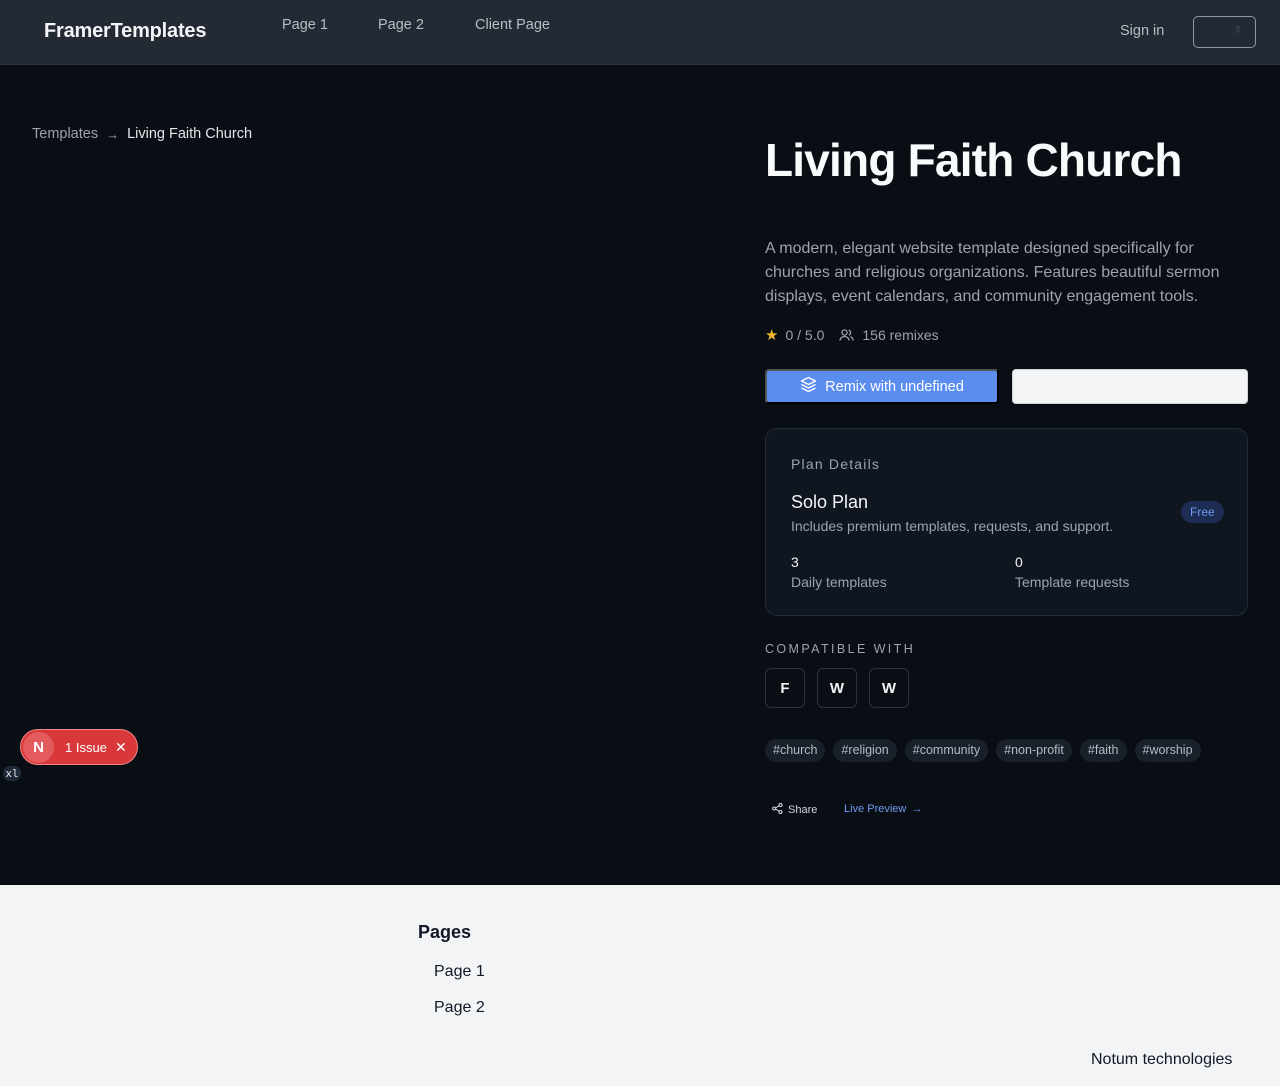 The width and height of the screenshot is (1280, 1086). I want to click on stat-template-requests-label: Template requests, so click(1072, 582).